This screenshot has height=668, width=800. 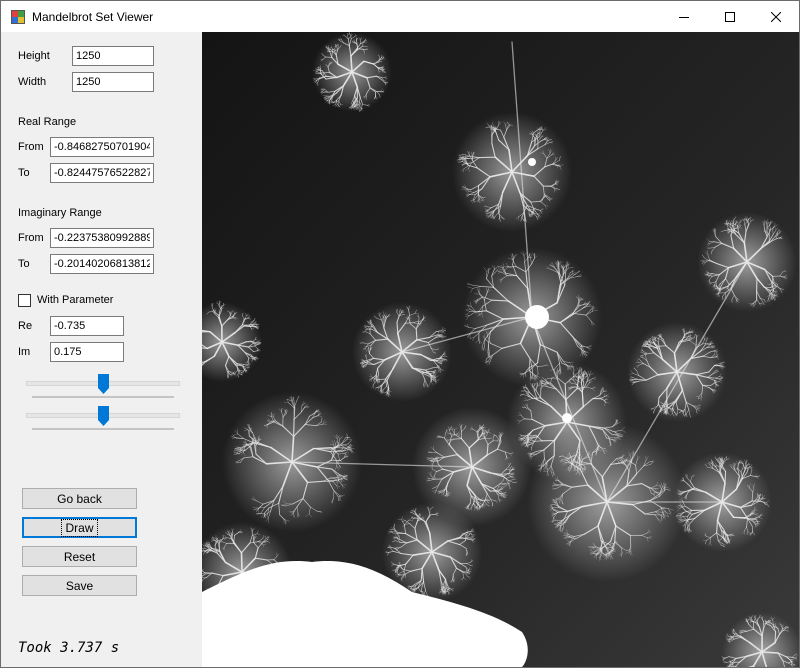 I want to click on close-button, so click(x=776, y=16).